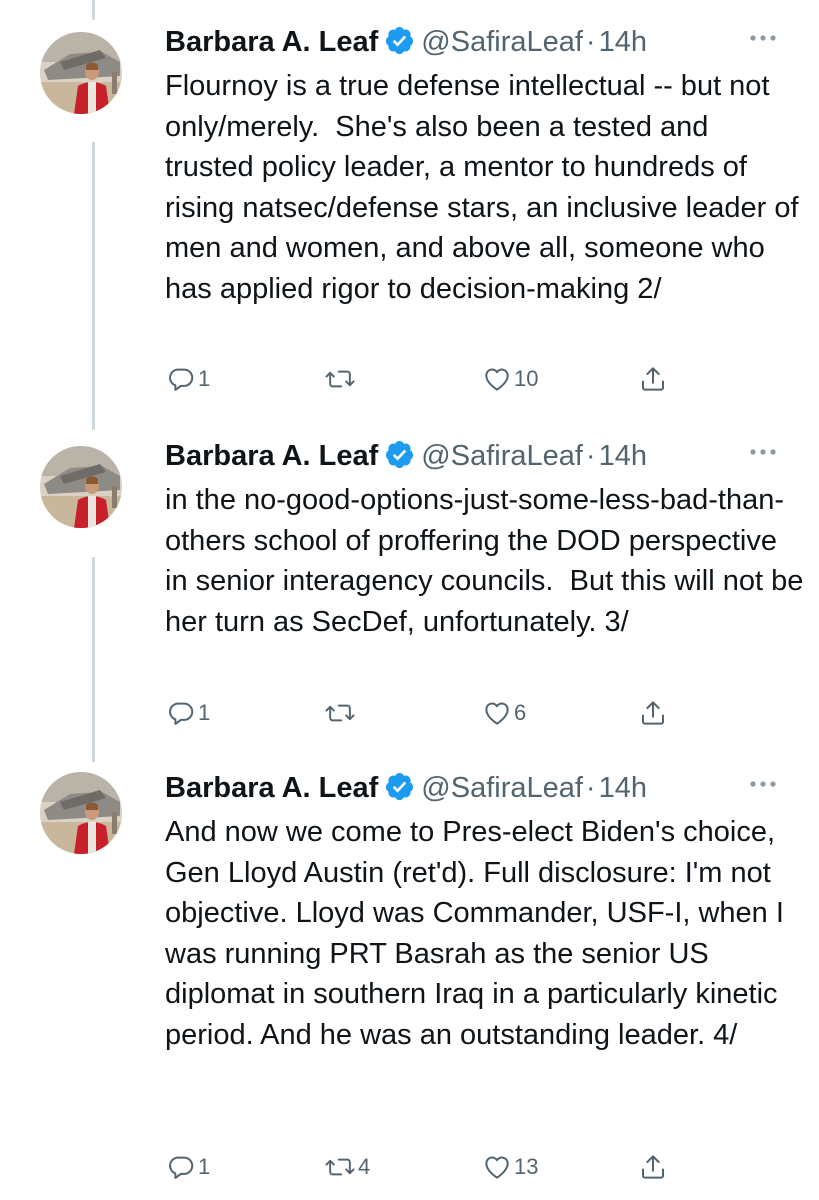 The height and width of the screenshot is (1200, 819). I want to click on retweet-count: 4, so click(364, 1166).